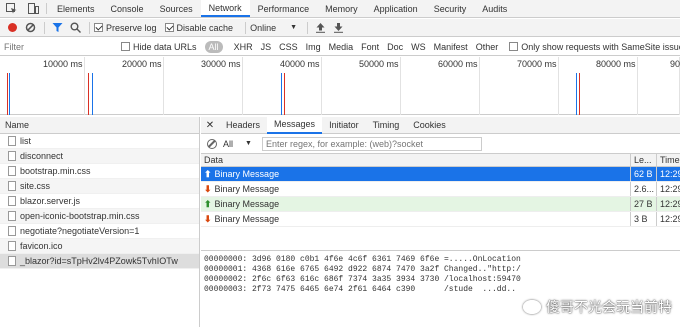 This screenshot has width=680, height=327. Describe the element at coordinates (143, 86) in the screenshot. I see `timeline-tick: 20000 ms` at that location.